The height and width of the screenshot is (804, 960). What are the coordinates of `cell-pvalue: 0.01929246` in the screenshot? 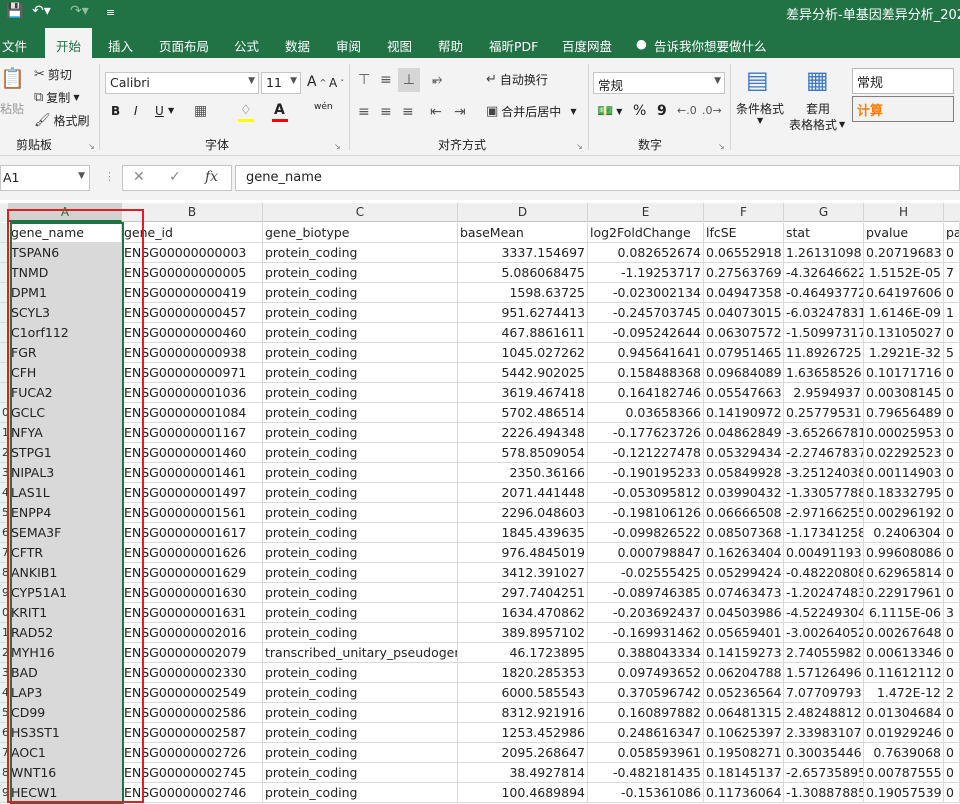 It's located at (904, 732).